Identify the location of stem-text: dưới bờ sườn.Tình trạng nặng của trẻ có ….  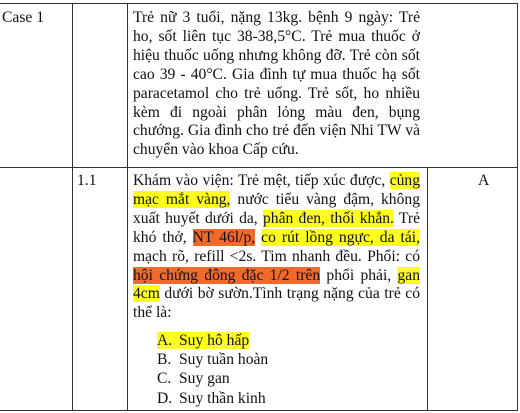
(276, 303).